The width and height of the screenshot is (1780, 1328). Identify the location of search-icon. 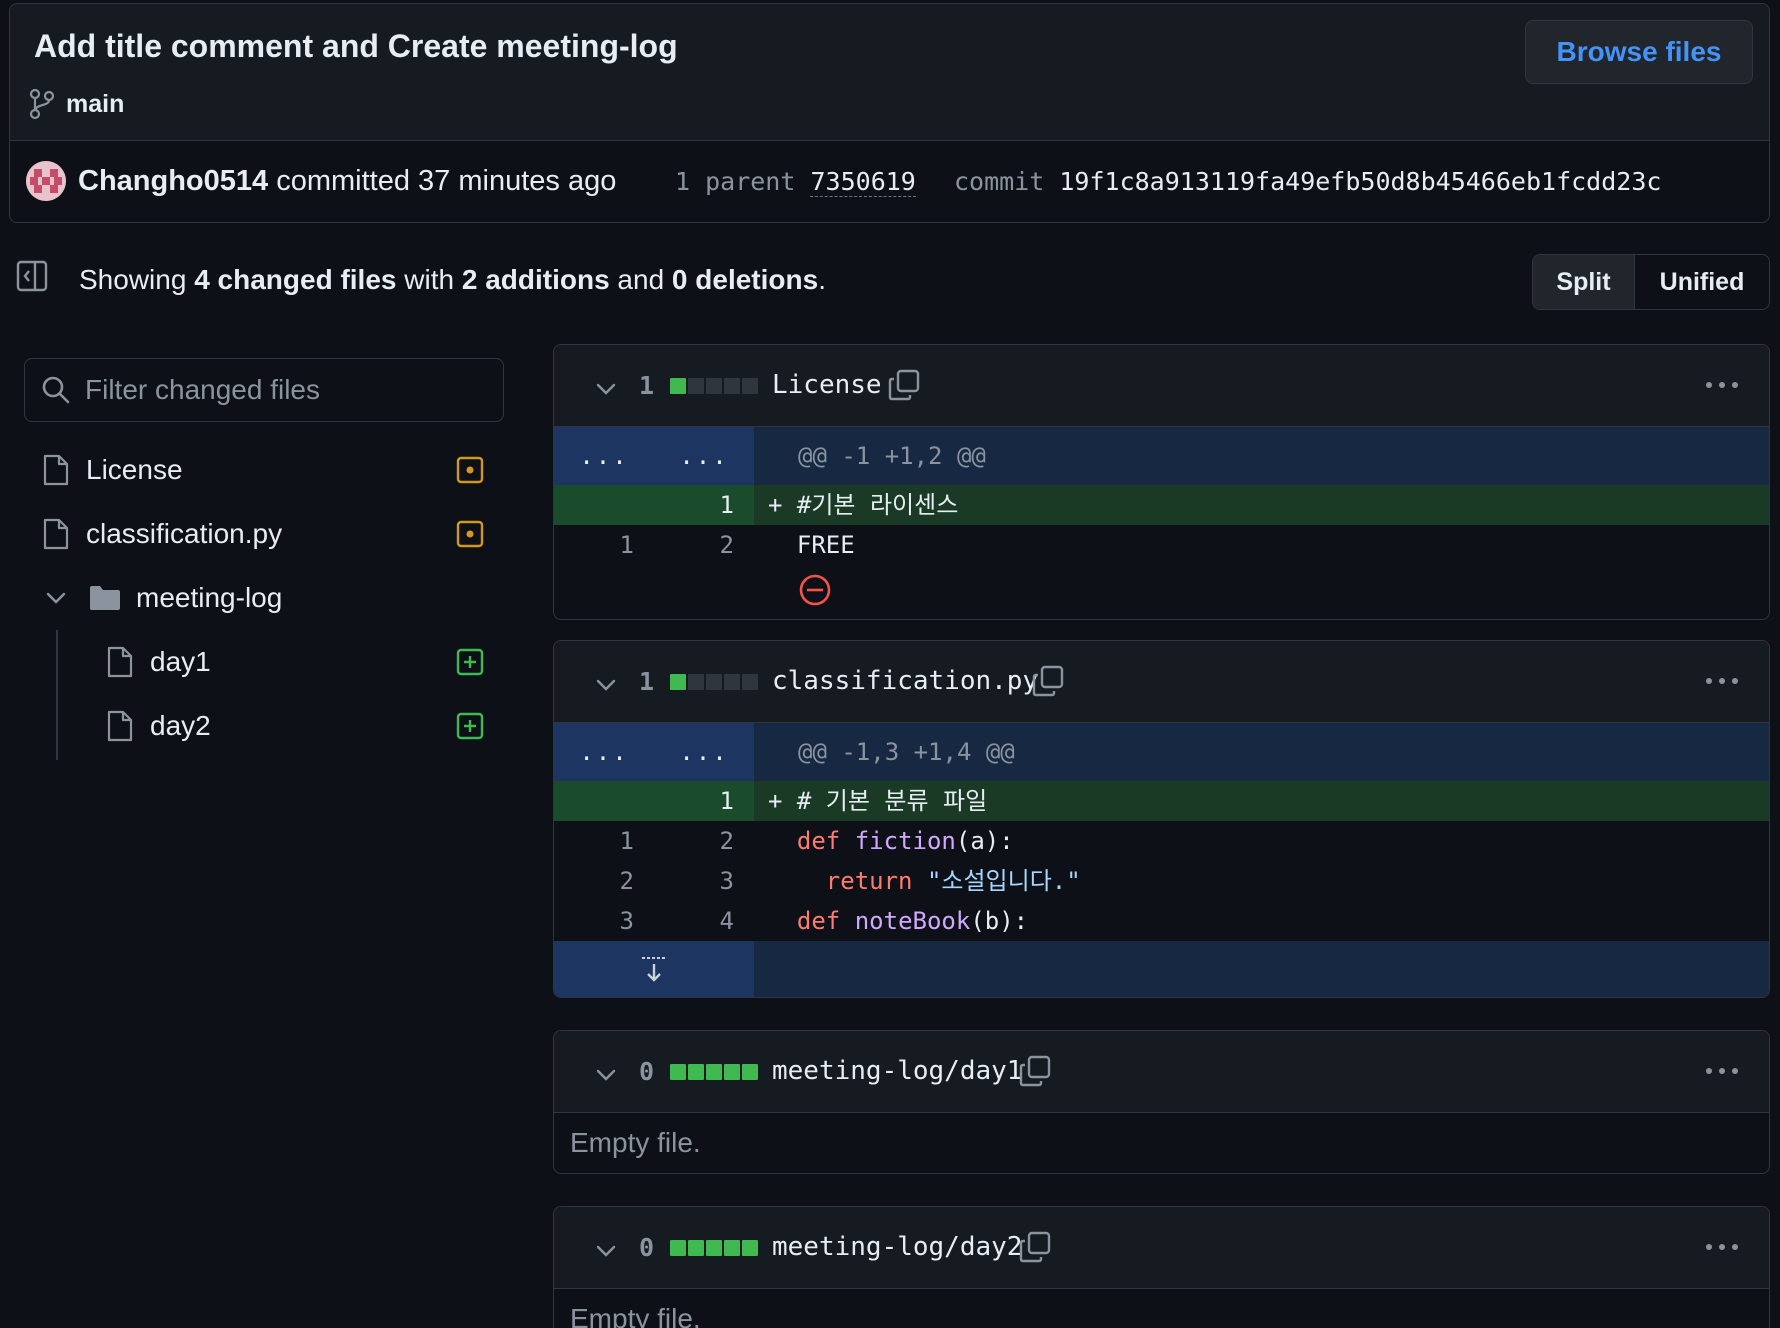
(56, 390).